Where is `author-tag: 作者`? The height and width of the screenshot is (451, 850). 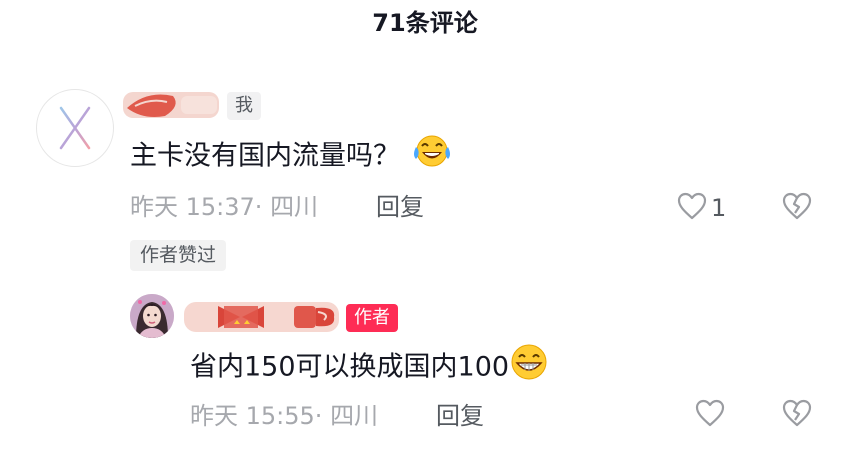 author-tag: 作者 is located at coordinates (372, 318).